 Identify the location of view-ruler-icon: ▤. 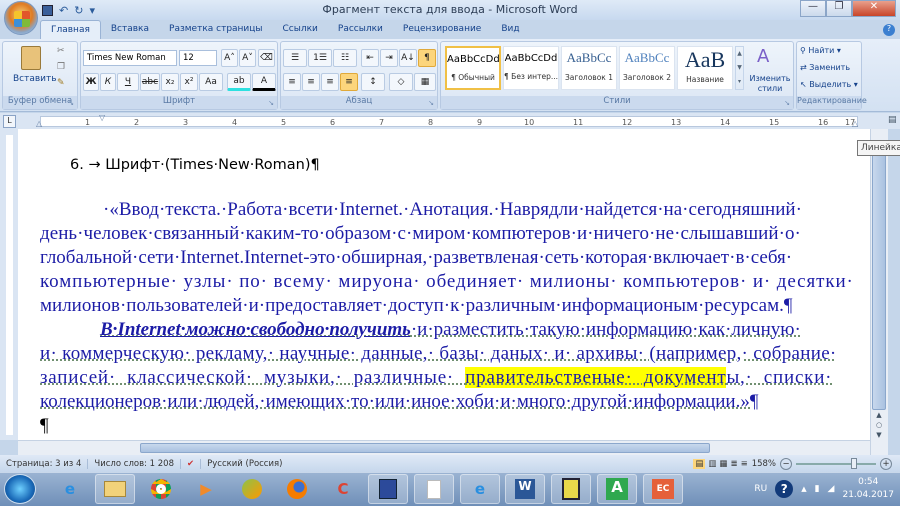
(892, 120).